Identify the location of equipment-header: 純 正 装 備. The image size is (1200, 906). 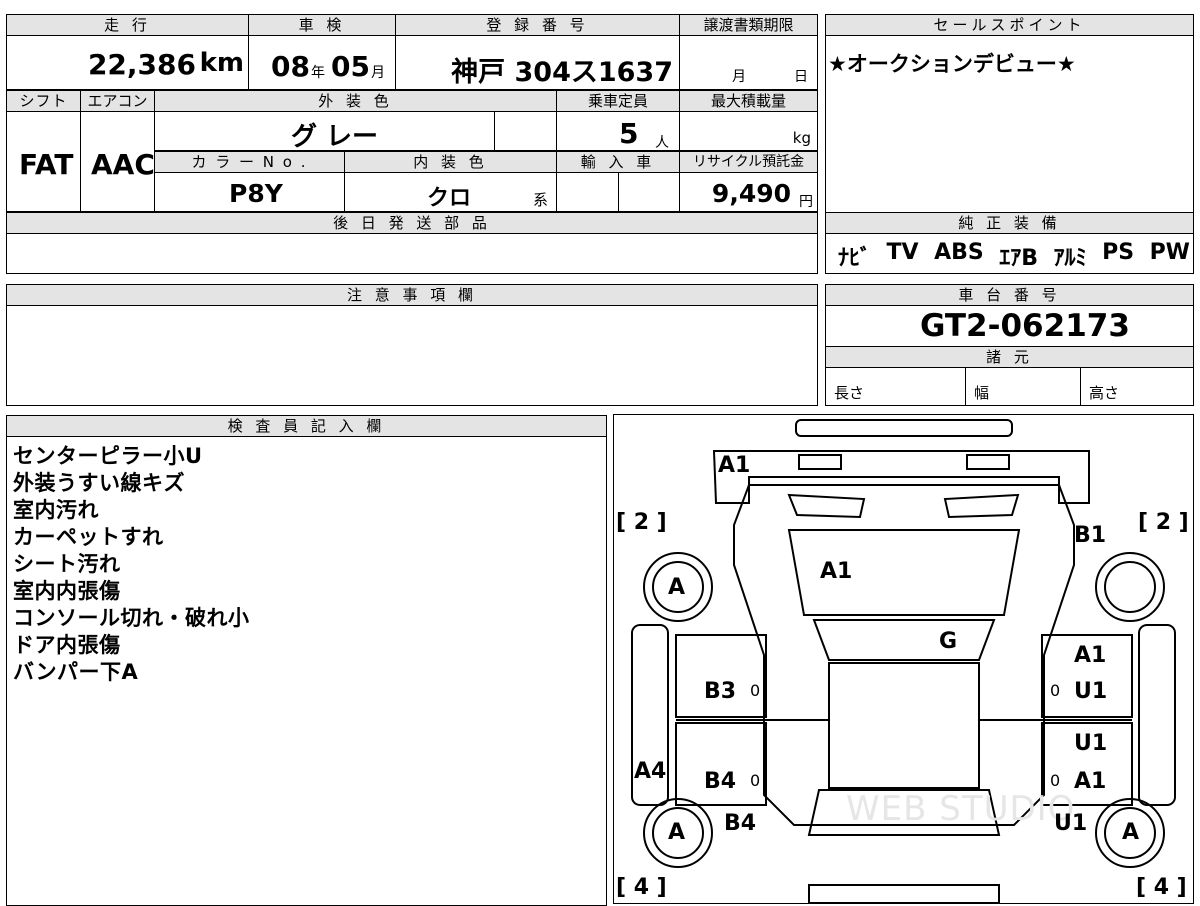
(1009, 223).